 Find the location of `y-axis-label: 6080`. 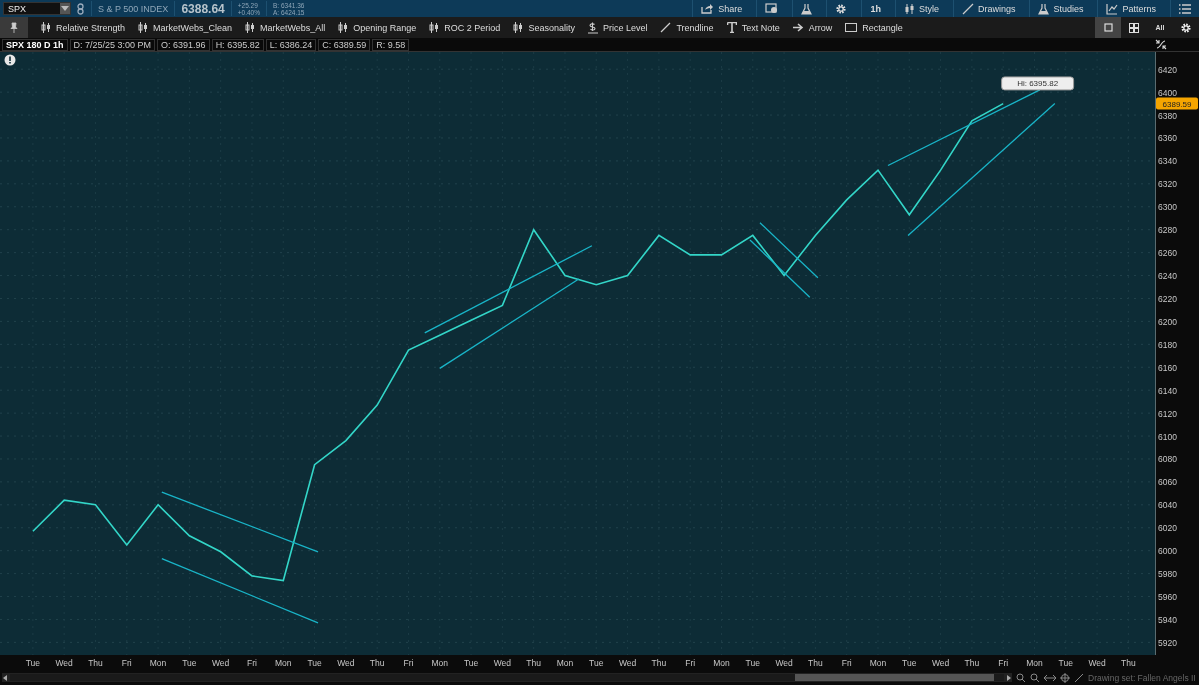

y-axis-label: 6080 is located at coordinates (1167, 459).